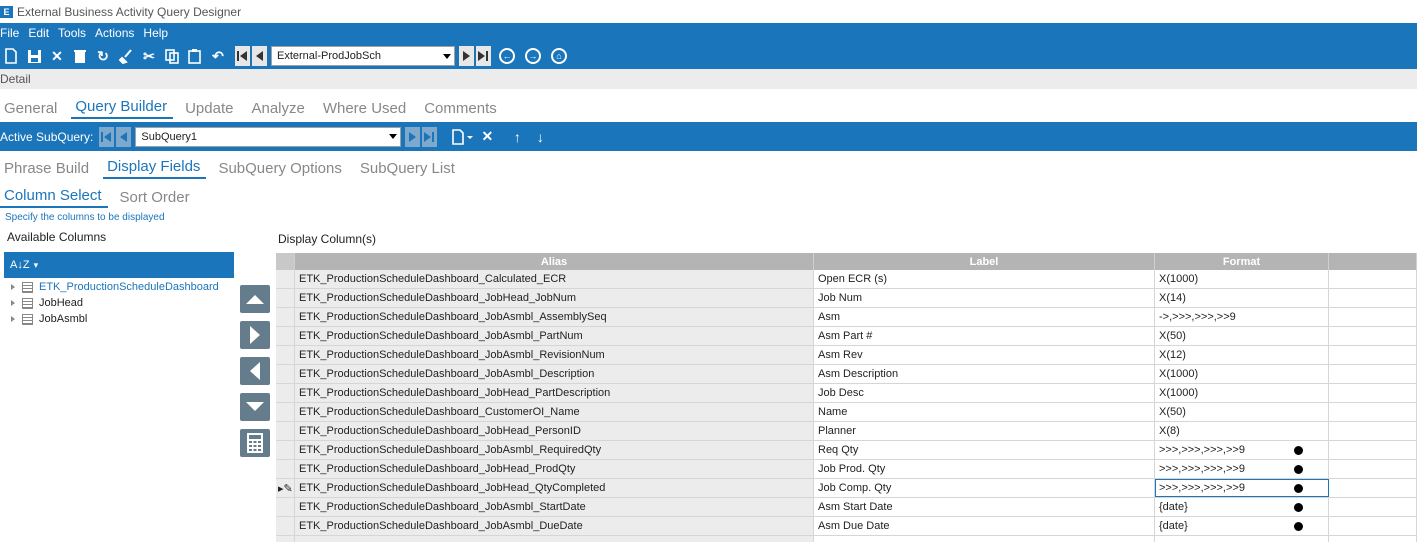 The image size is (1417, 542). Describe the element at coordinates (408, 169) in the screenshot. I see `tab-subquery-list: SubQuery List` at that location.